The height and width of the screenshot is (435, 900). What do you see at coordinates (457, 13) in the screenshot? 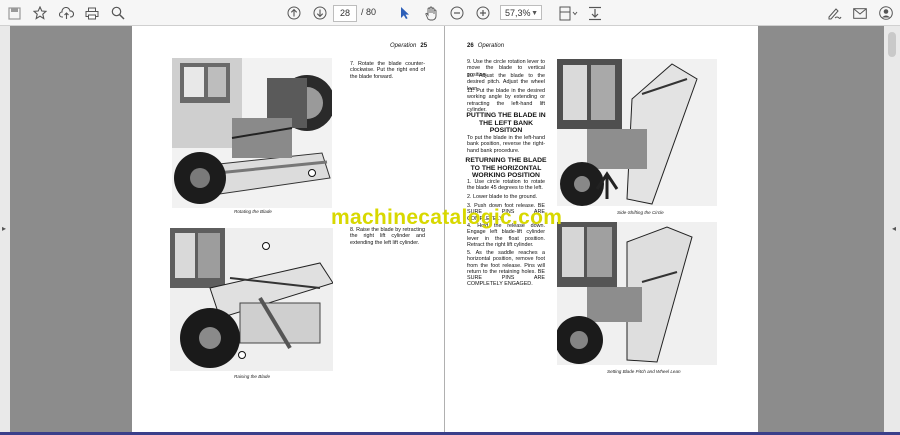
I see `zoom-out-icon` at bounding box center [457, 13].